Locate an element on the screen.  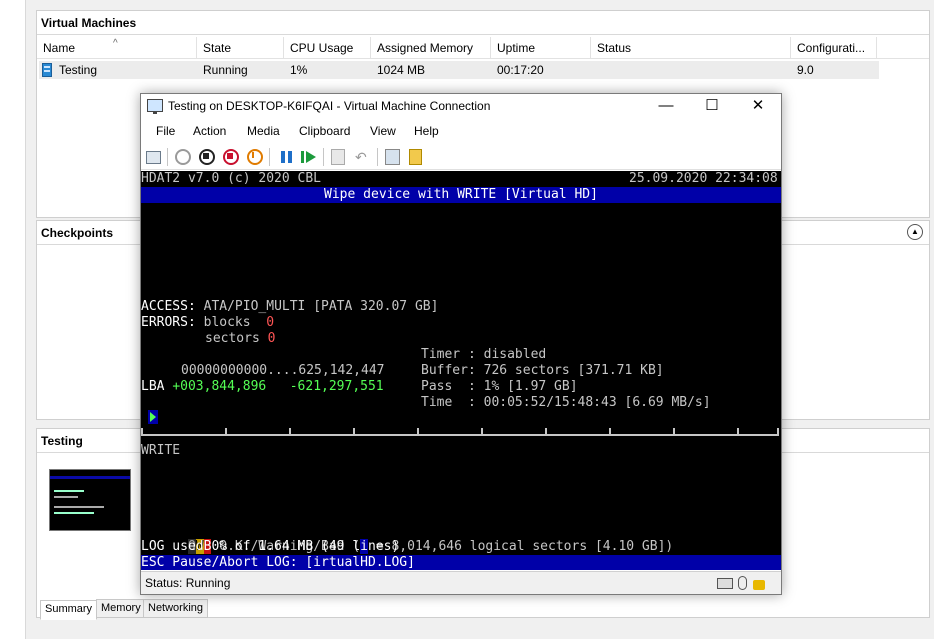
revert-icon: ↶ is located at coordinates (363, 157).